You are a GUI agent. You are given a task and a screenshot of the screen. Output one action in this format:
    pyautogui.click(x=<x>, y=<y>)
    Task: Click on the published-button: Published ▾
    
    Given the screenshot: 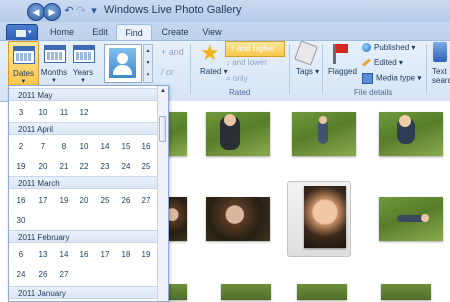 What is the action you would take?
    pyautogui.click(x=388, y=48)
    